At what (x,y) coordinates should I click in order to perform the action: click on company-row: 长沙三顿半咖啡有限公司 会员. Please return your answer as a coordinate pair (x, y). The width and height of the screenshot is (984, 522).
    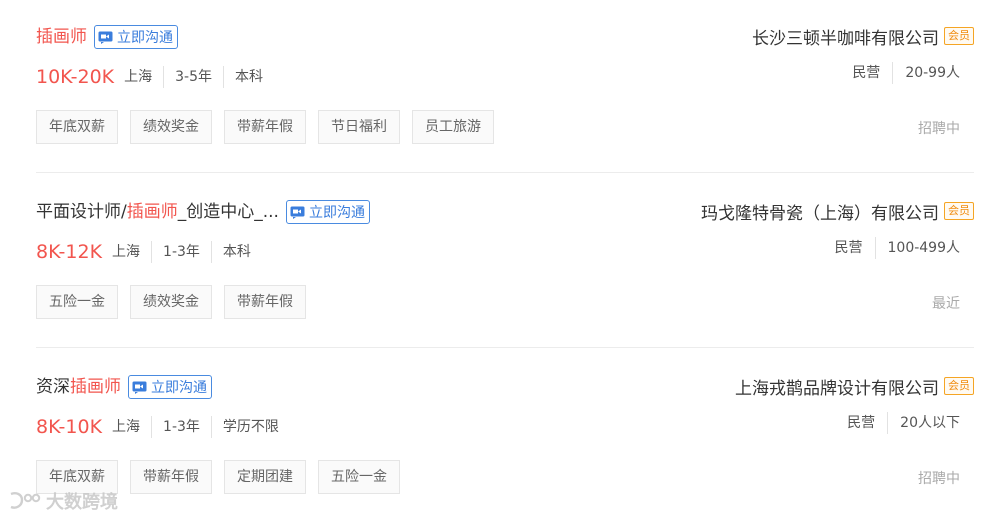
    Looking at the image, I should click on (863, 36).